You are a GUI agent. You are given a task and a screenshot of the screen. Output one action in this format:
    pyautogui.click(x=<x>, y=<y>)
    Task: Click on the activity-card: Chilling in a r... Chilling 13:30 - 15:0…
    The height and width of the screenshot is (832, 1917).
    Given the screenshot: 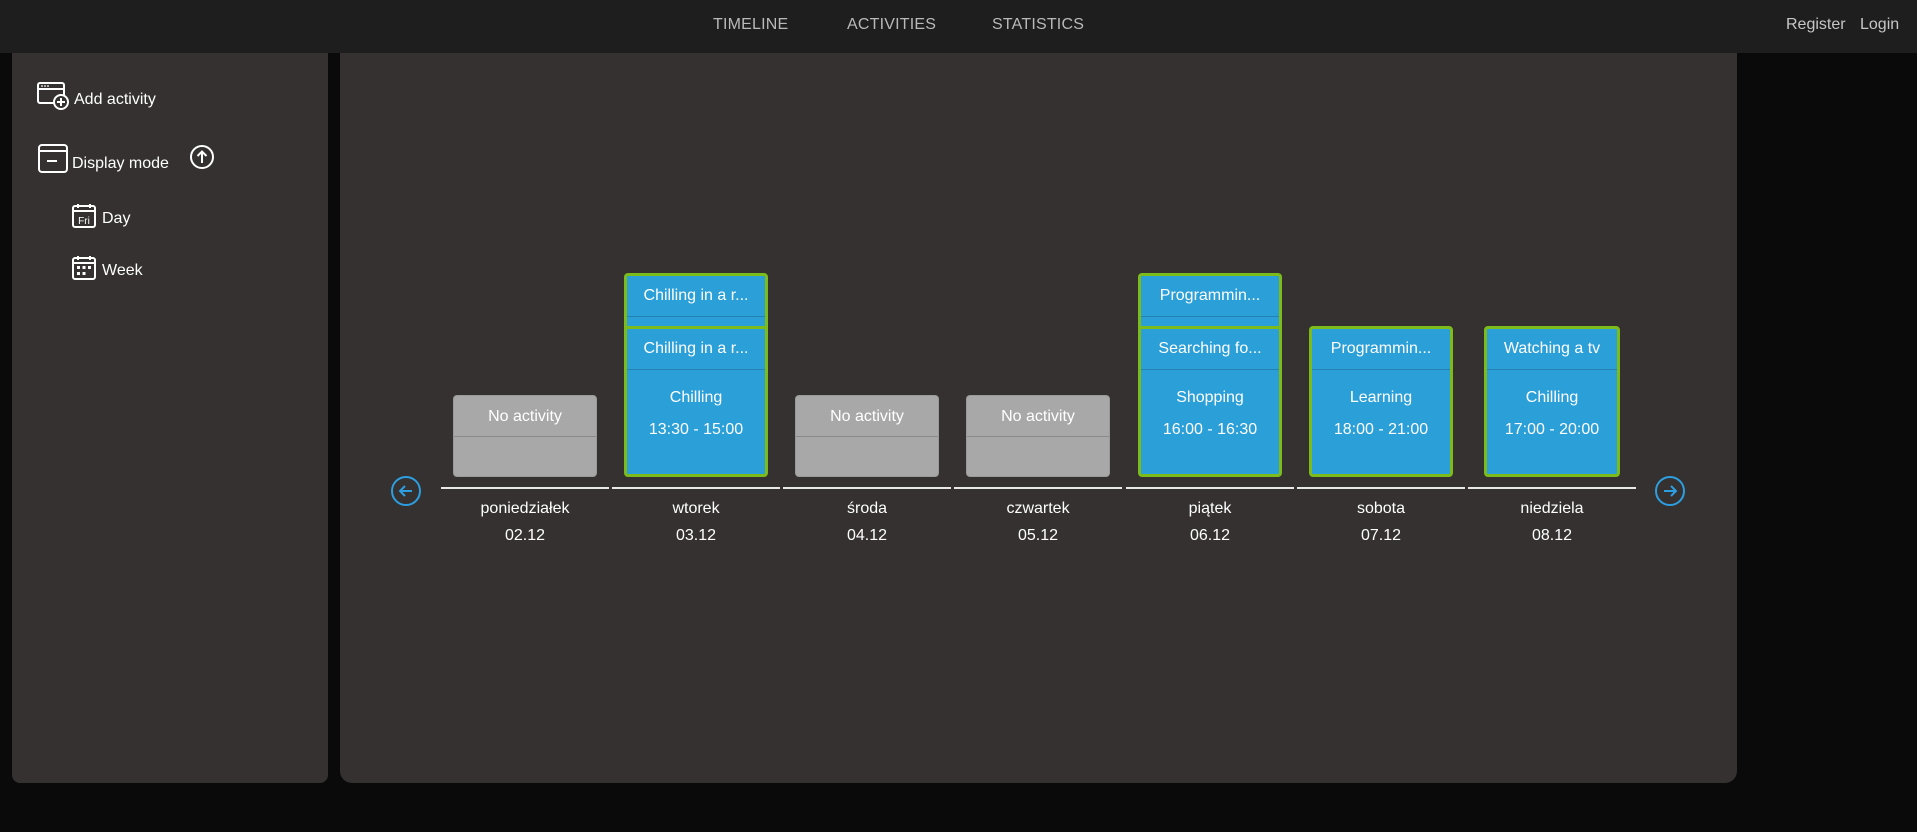 What is the action you would take?
    pyautogui.click(x=696, y=401)
    